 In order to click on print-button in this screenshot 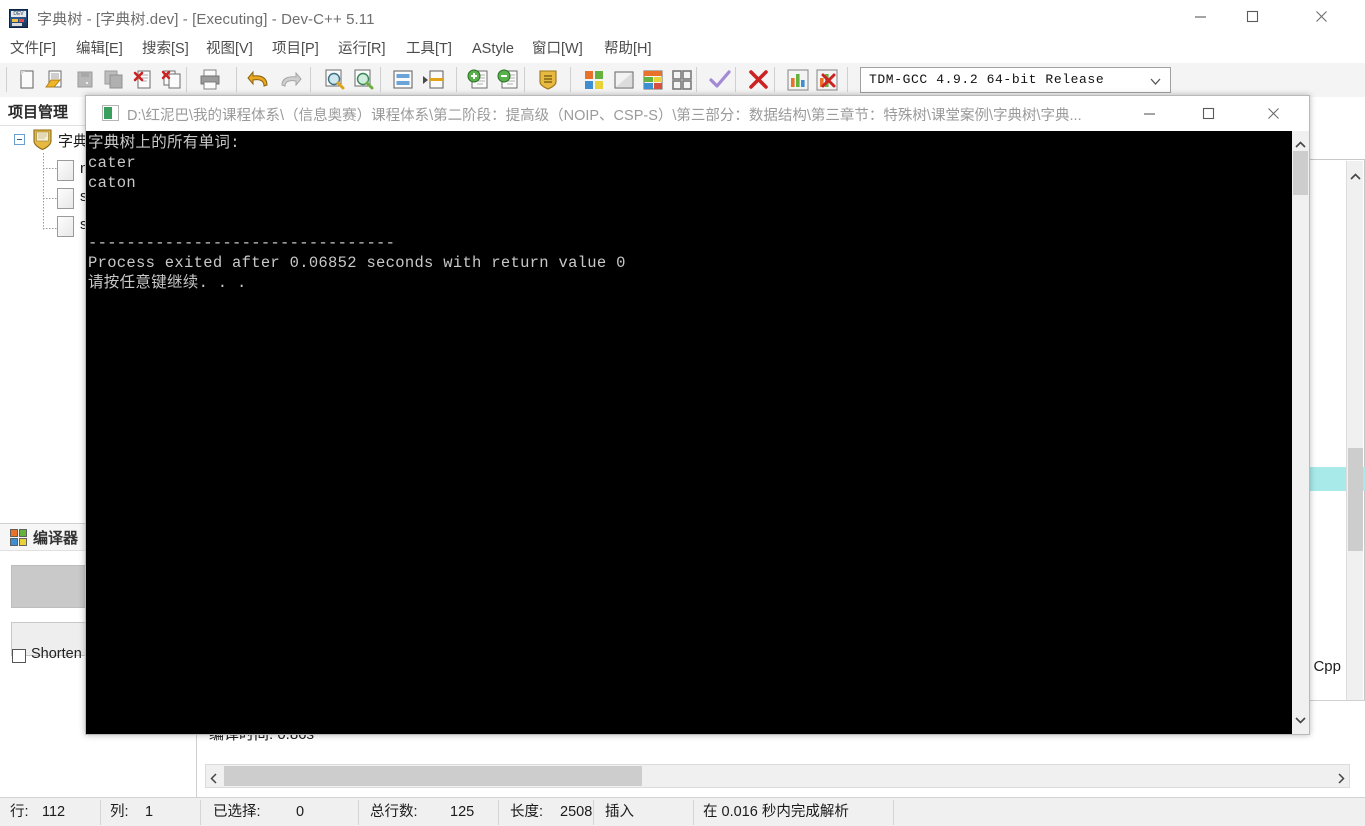, I will do `click(210, 80)`.